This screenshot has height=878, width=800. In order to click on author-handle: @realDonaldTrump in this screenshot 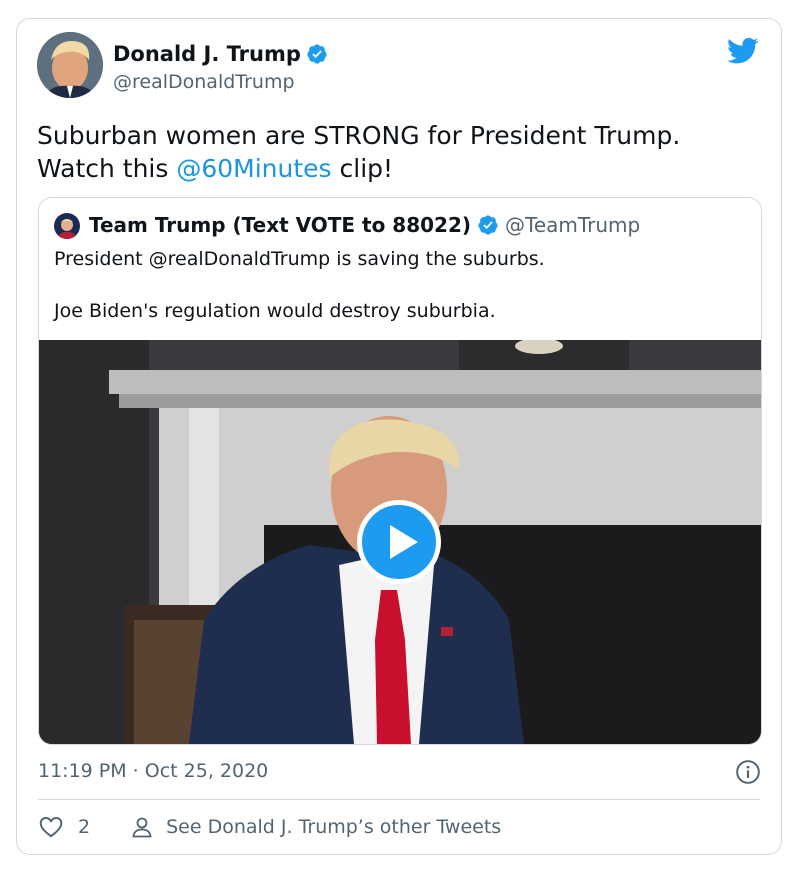, I will do `click(204, 82)`.